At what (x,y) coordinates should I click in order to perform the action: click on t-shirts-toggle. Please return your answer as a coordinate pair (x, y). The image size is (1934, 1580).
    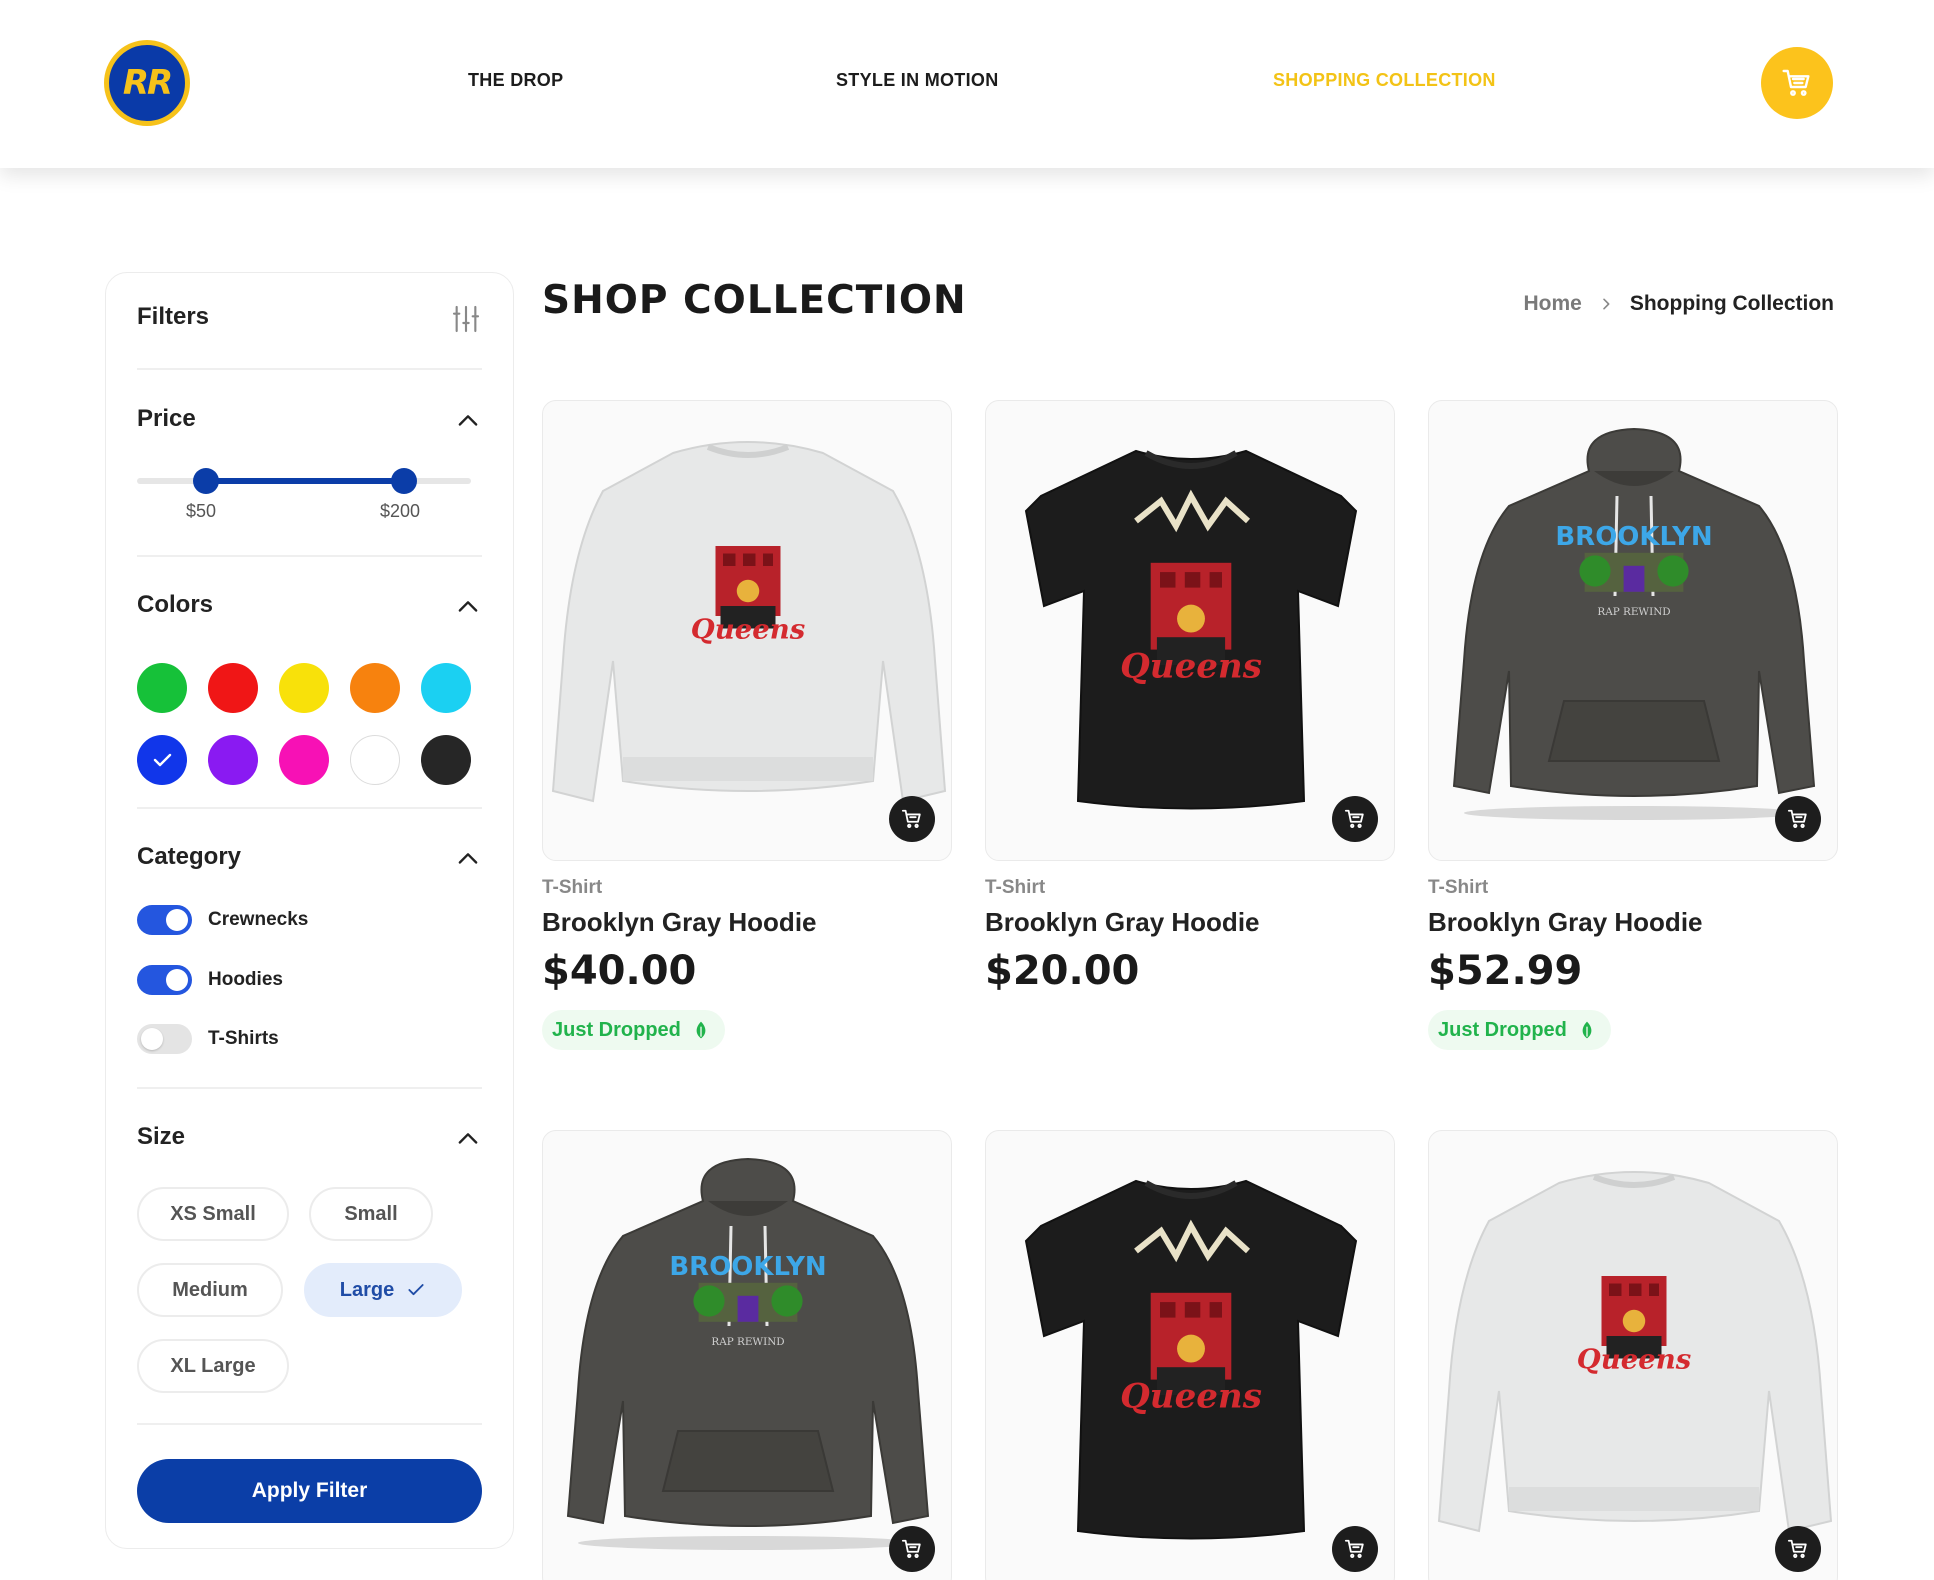
    Looking at the image, I should click on (164, 1039).